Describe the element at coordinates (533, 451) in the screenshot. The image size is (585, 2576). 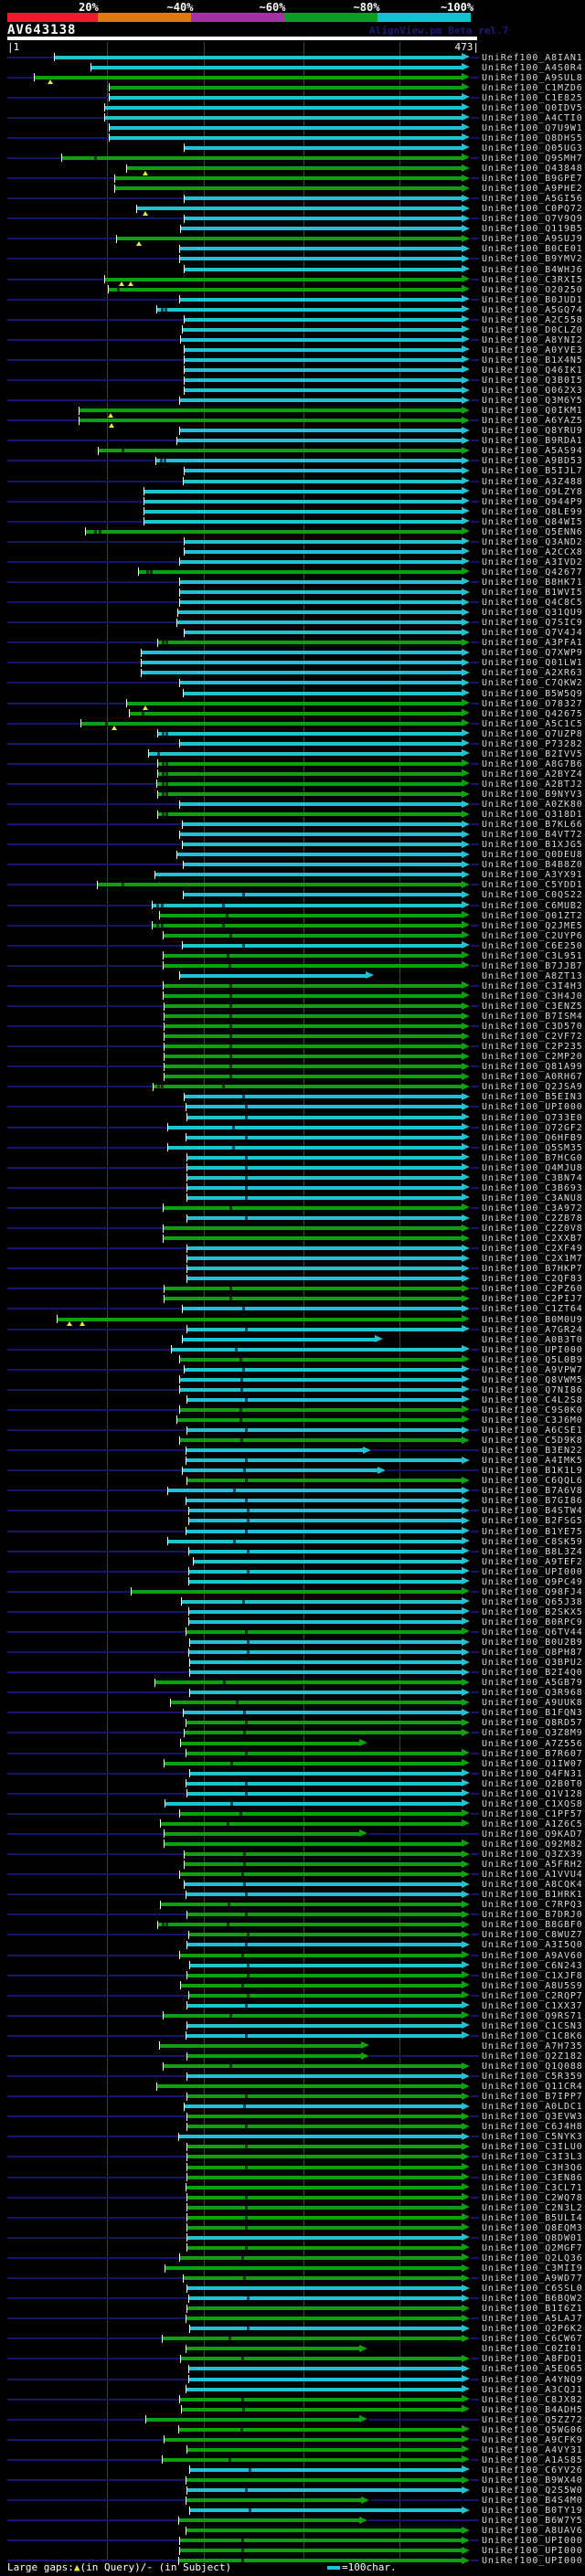
I see `hit-label: UniRef100_A5AS94` at that location.